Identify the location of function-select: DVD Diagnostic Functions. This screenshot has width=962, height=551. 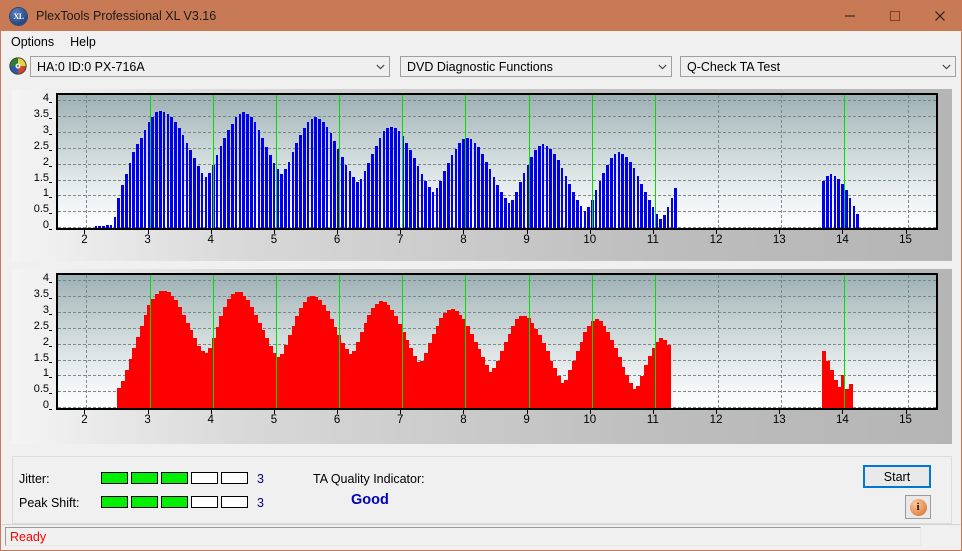
(536, 66).